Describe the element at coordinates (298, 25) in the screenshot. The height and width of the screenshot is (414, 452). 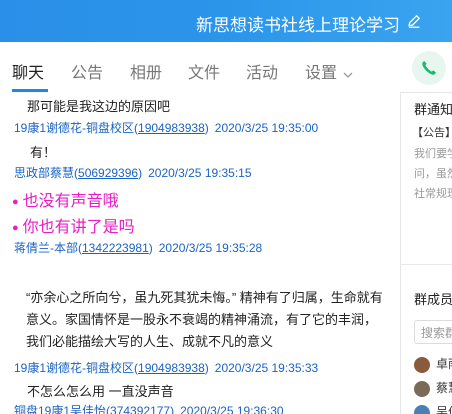
I see `window-title: 新思想读书社线上理论学习` at that location.